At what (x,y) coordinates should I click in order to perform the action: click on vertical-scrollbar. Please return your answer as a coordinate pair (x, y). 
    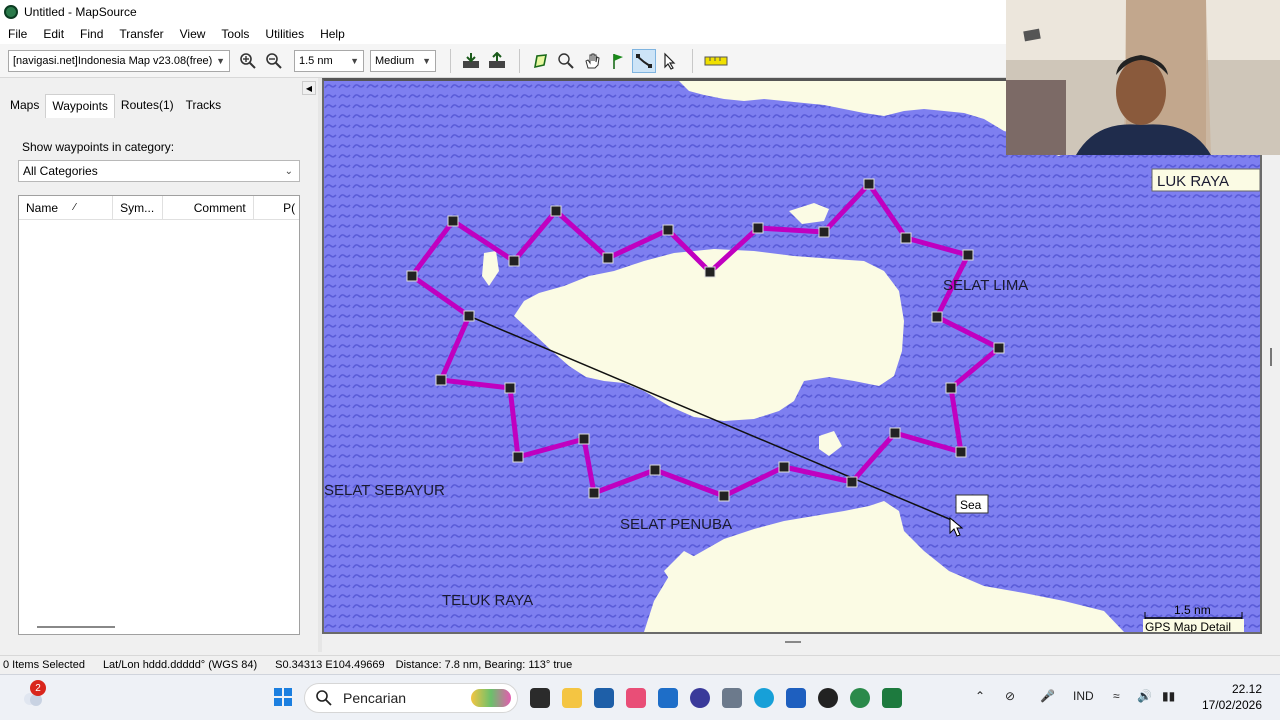
    Looking at the image, I should click on (1271, 356).